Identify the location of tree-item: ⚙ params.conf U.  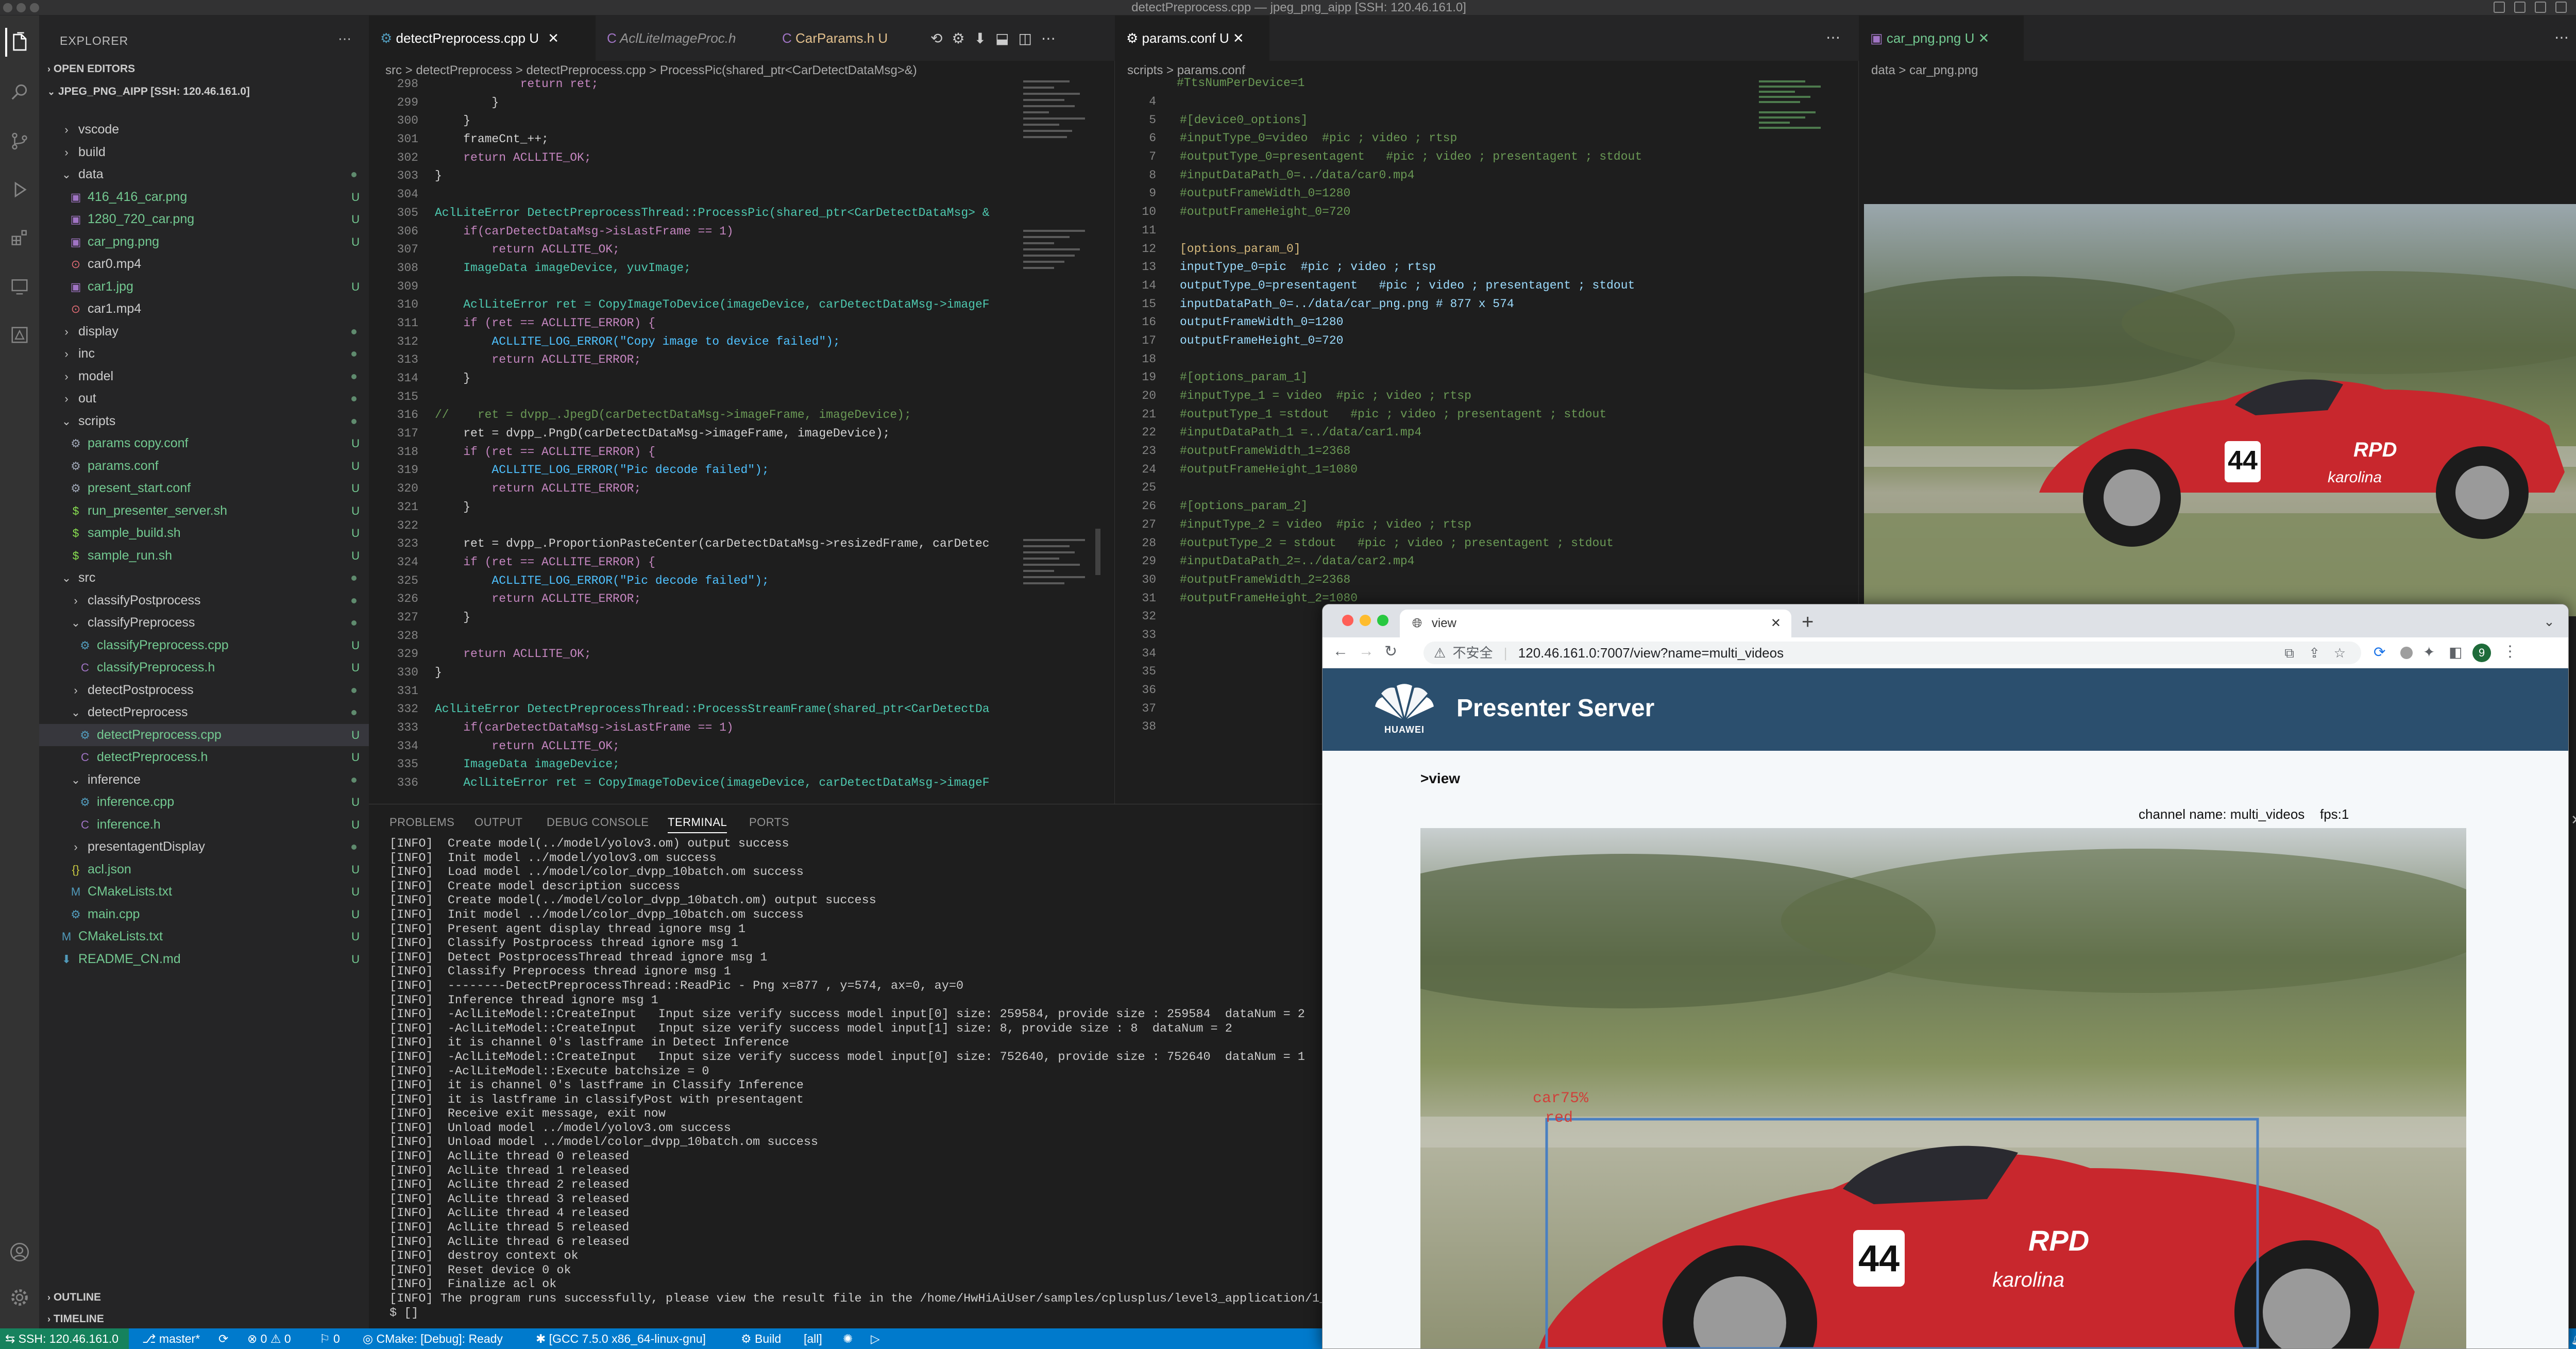
(204, 466).